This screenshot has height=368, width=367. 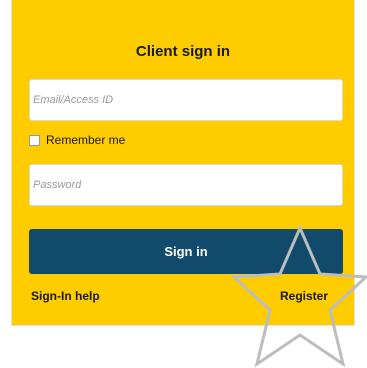 What do you see at coordinates (86, 140) in the screenshot?
I see `remember-me-label: Remember me` at bounding box center [86, 140].